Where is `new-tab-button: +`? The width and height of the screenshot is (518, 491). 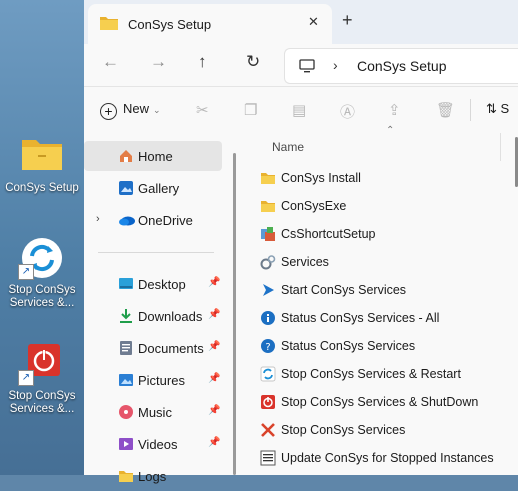
new-tab-button: + is located at coordinates (347, 20).